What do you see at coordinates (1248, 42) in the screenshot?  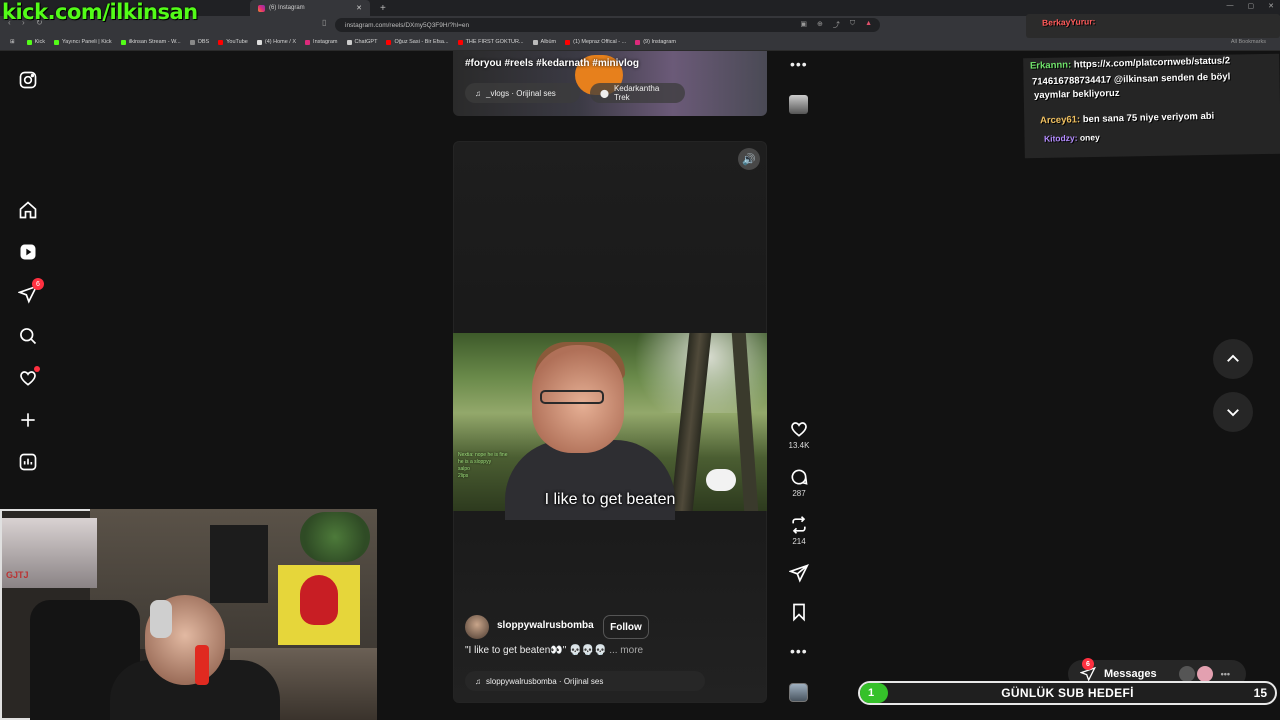 I see `all-bookmarks: All Bookmarks` at bounding box center [1248, 42].